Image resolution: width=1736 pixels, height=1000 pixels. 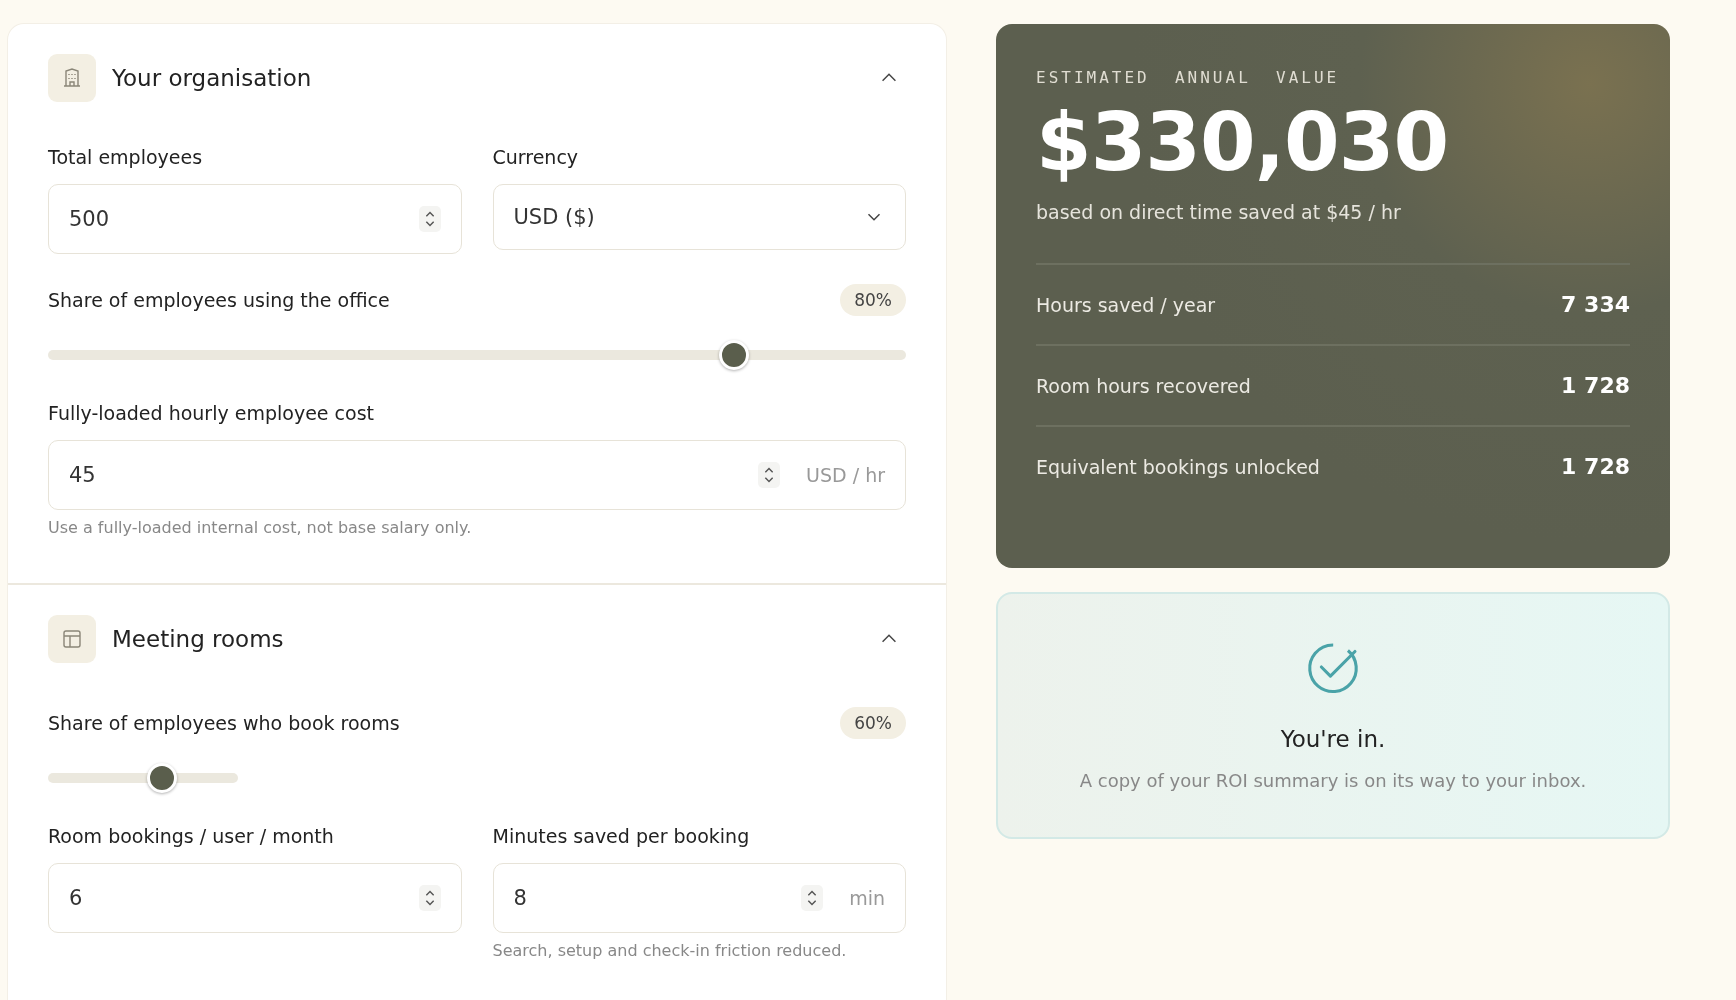 I want to click on metric-label: Room hours recovered, so click(x=1143, y=385).